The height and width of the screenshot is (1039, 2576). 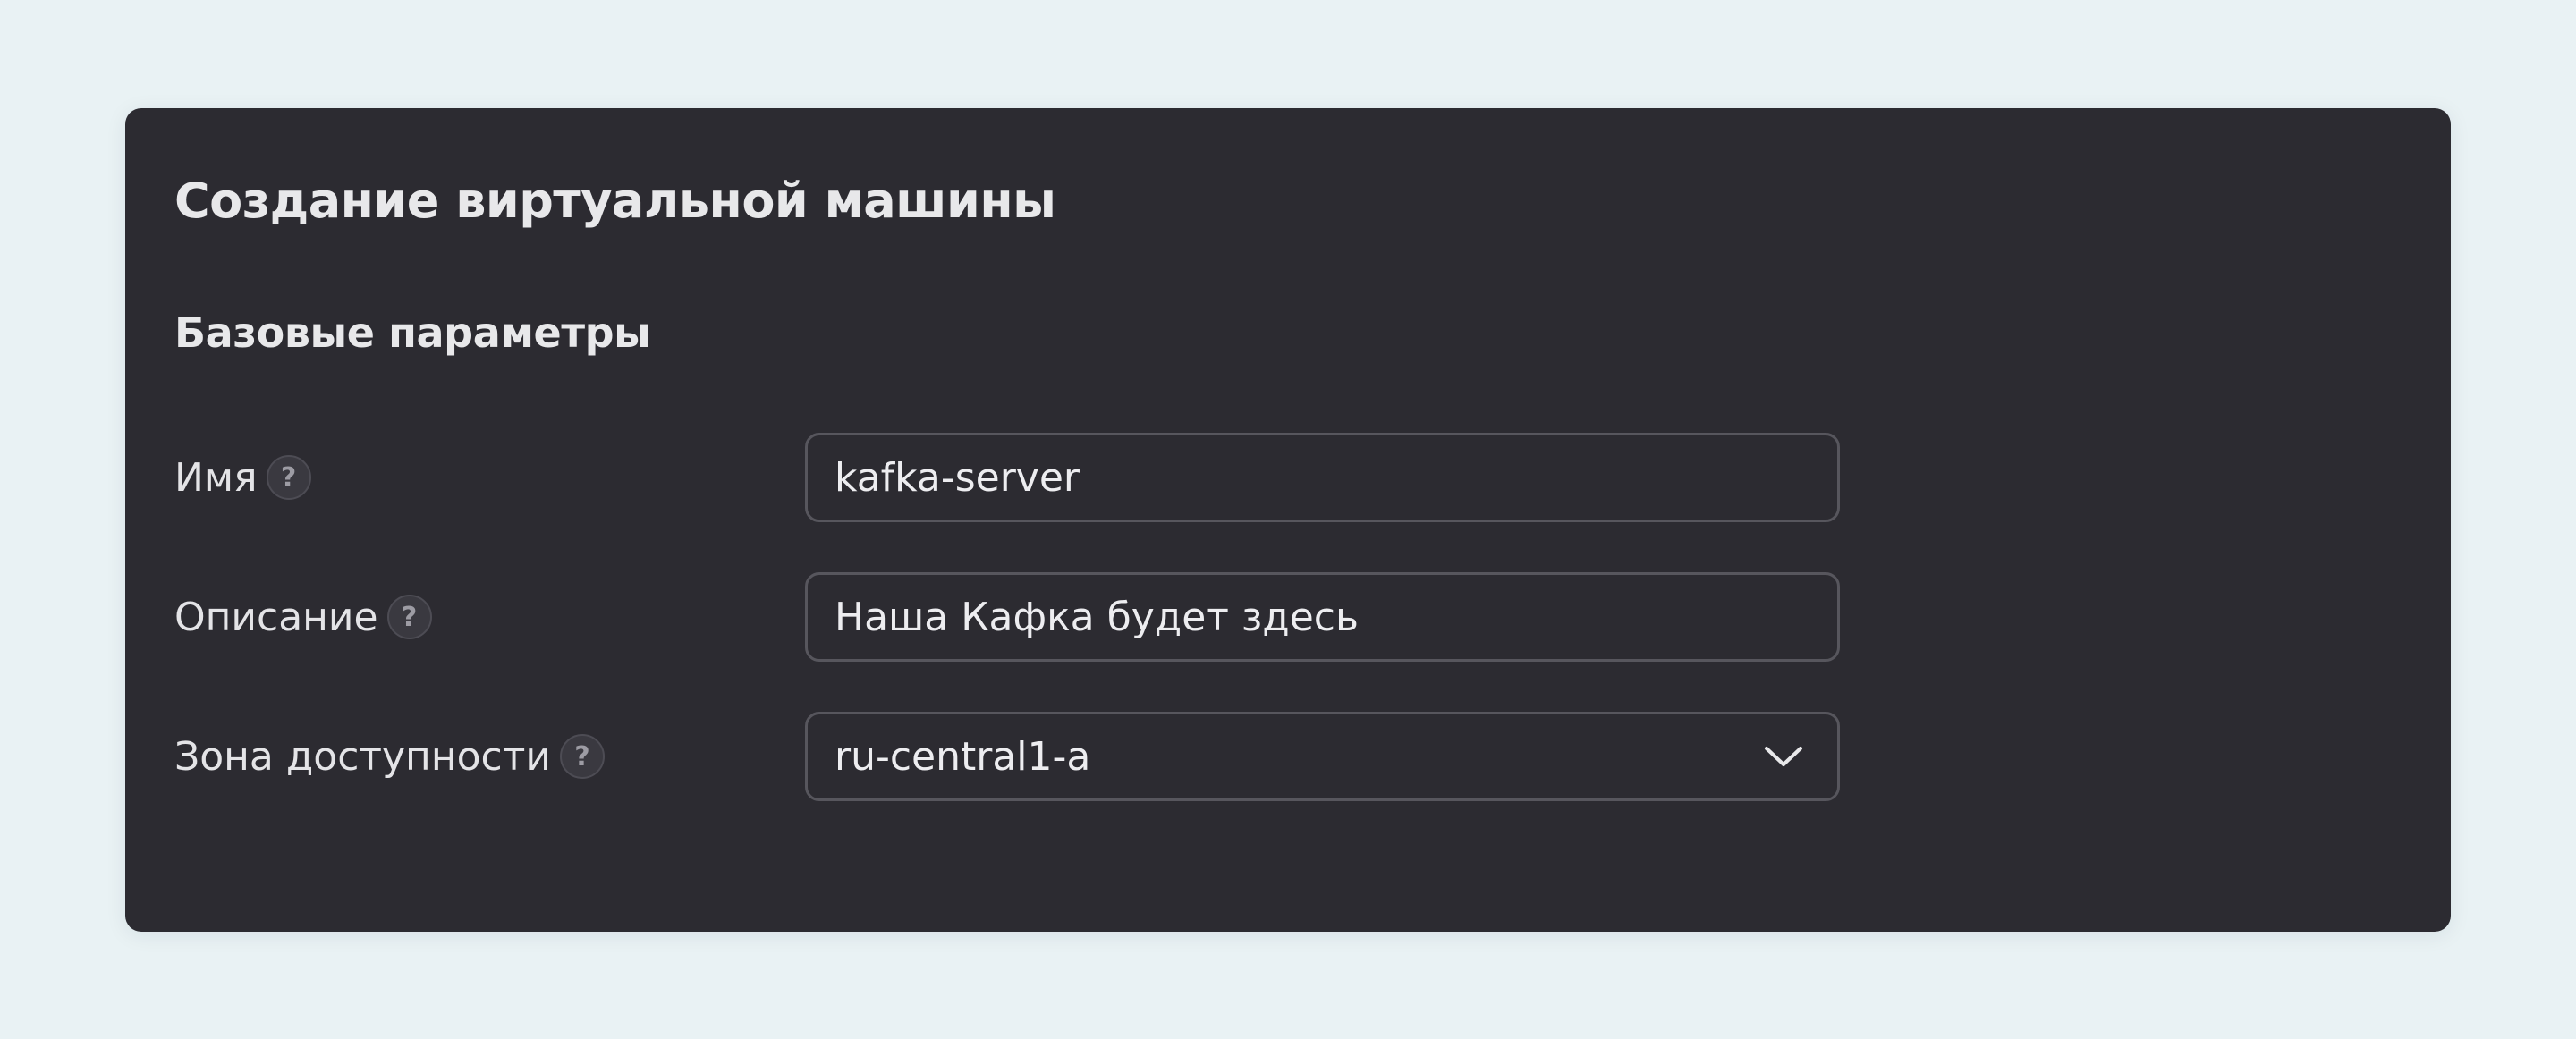 I want to click on zone-select: ru-central1-a, so click(x=1322, y=756).